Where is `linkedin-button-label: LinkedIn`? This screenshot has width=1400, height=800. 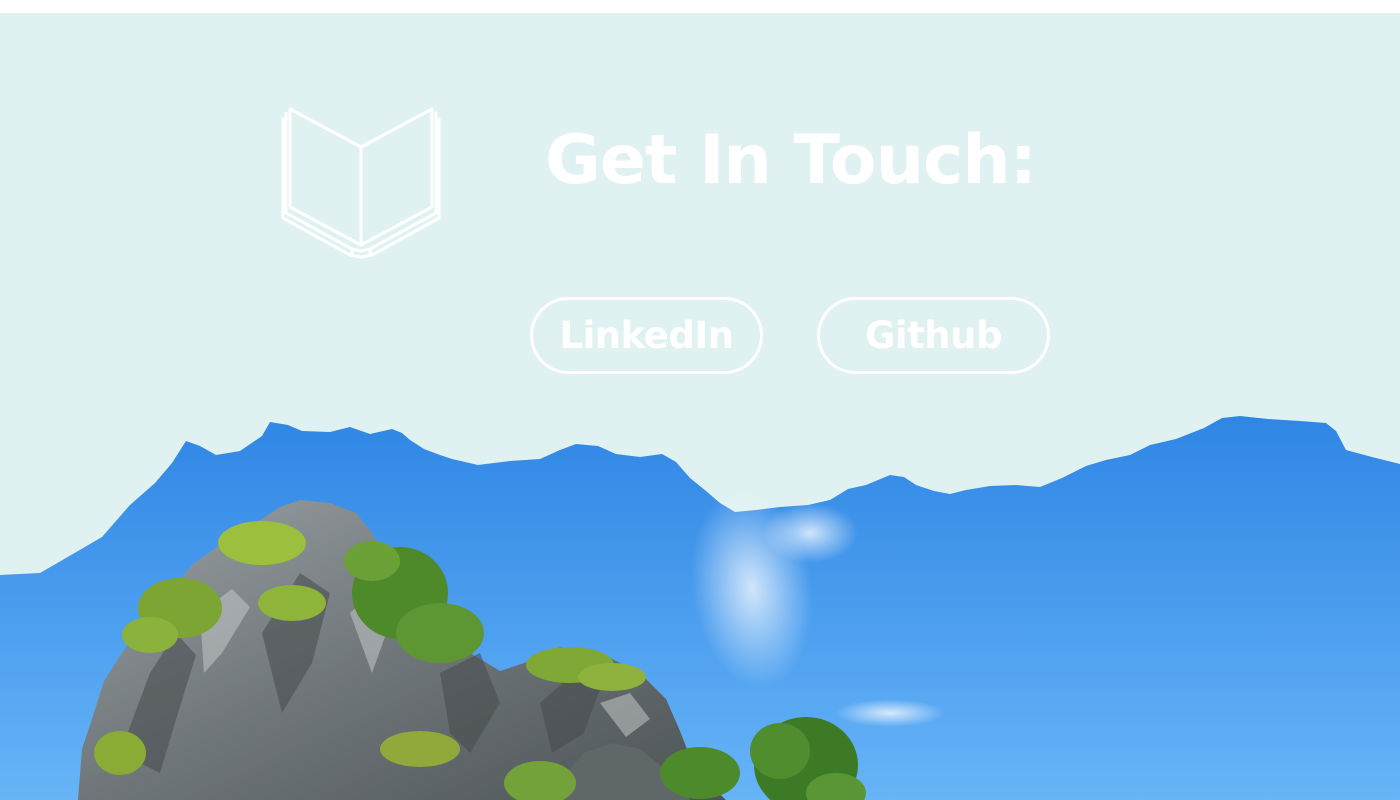
linkedin-button-label: LinkedIn is located at coordinates (646, 335).